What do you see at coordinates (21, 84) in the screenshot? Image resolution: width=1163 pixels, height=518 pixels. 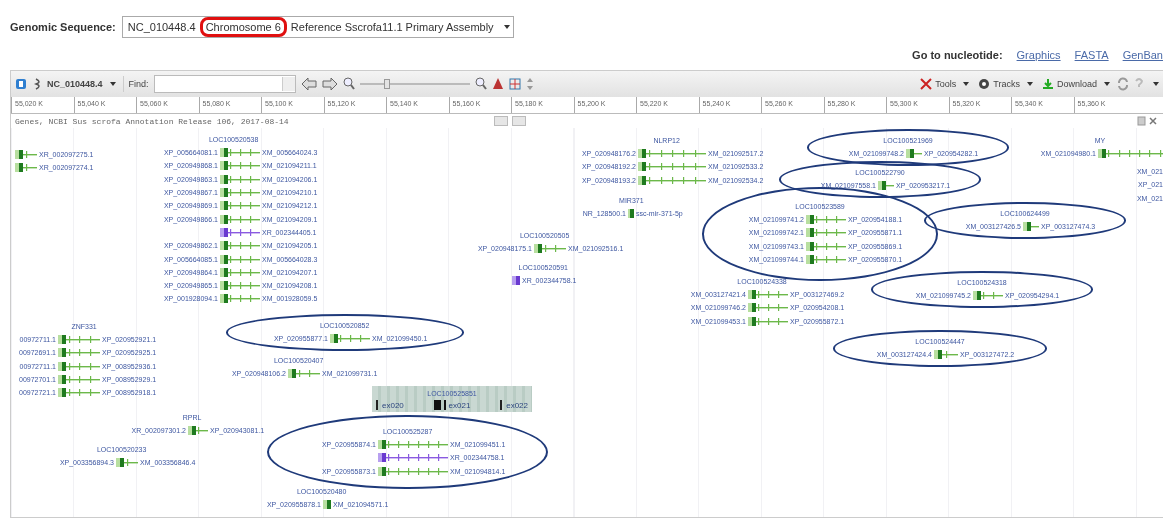 I see `viewer-logo-icon` at bounding box center [21, 84].